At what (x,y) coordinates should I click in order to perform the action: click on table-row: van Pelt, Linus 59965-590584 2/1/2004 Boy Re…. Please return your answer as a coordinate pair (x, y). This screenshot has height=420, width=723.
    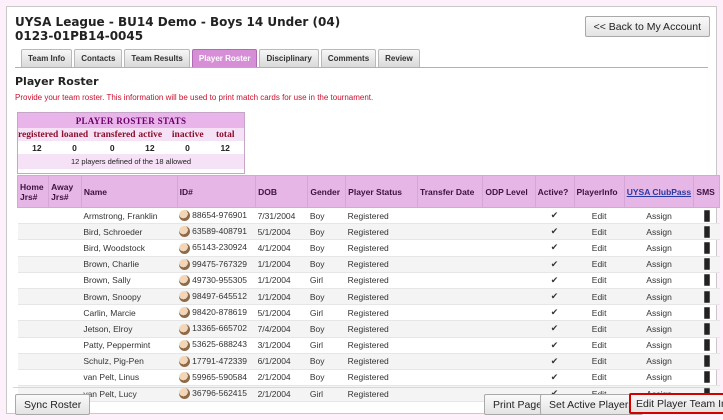
    Looking at the image, I should click on (368, 378).